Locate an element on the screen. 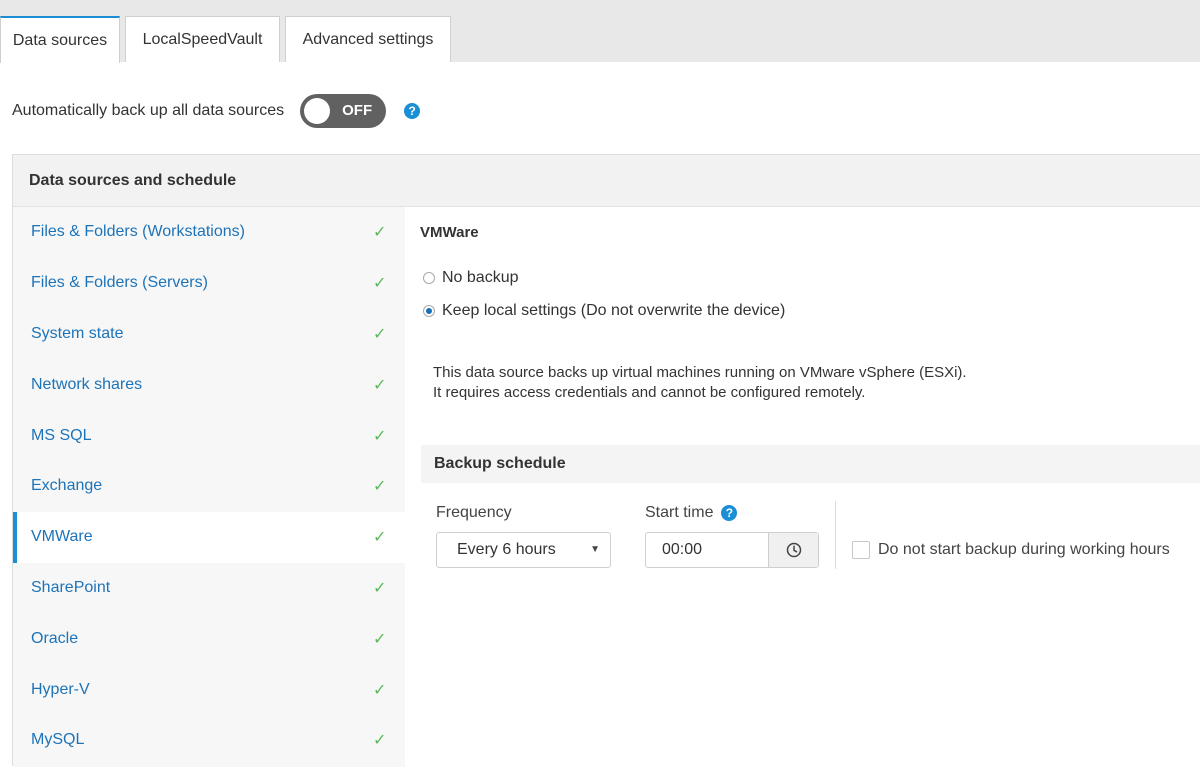 This screenshot has width=1200, height=779. sidebar-item-vmware: VMWare ✓ is located at coordinates (209, 537).